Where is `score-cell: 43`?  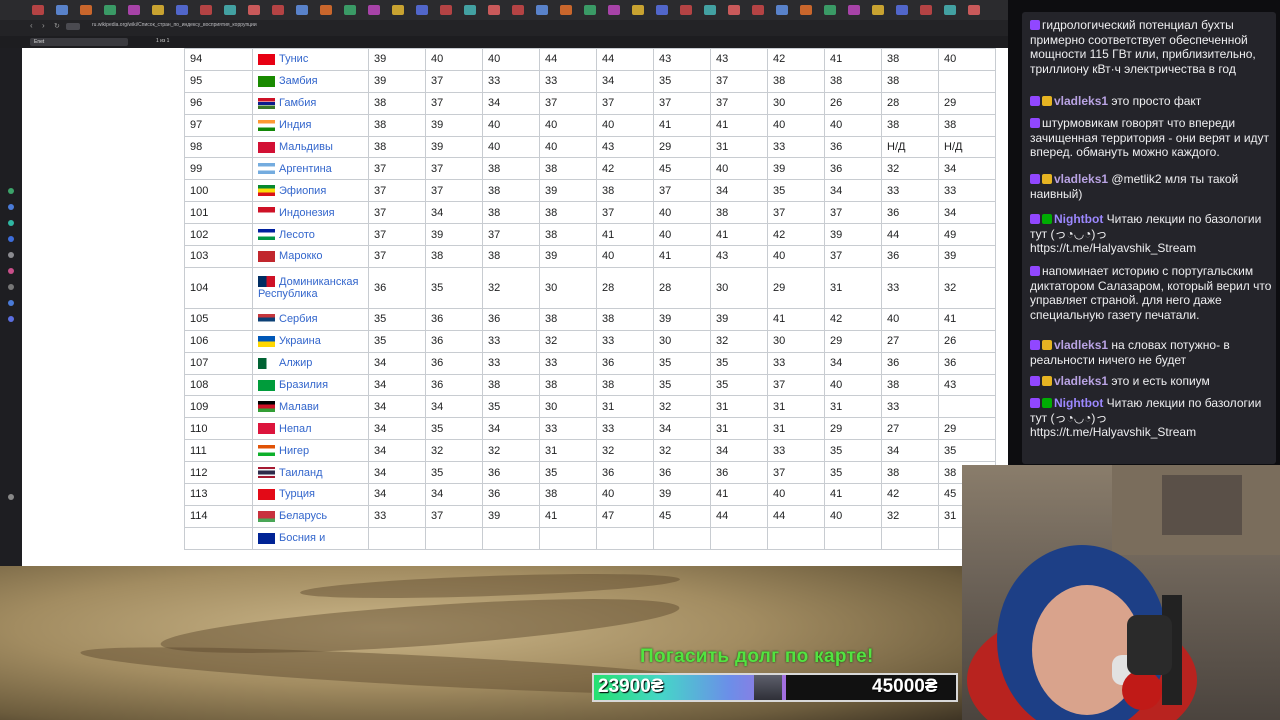
score-cell: 43 is located at coordinates (739, 256).